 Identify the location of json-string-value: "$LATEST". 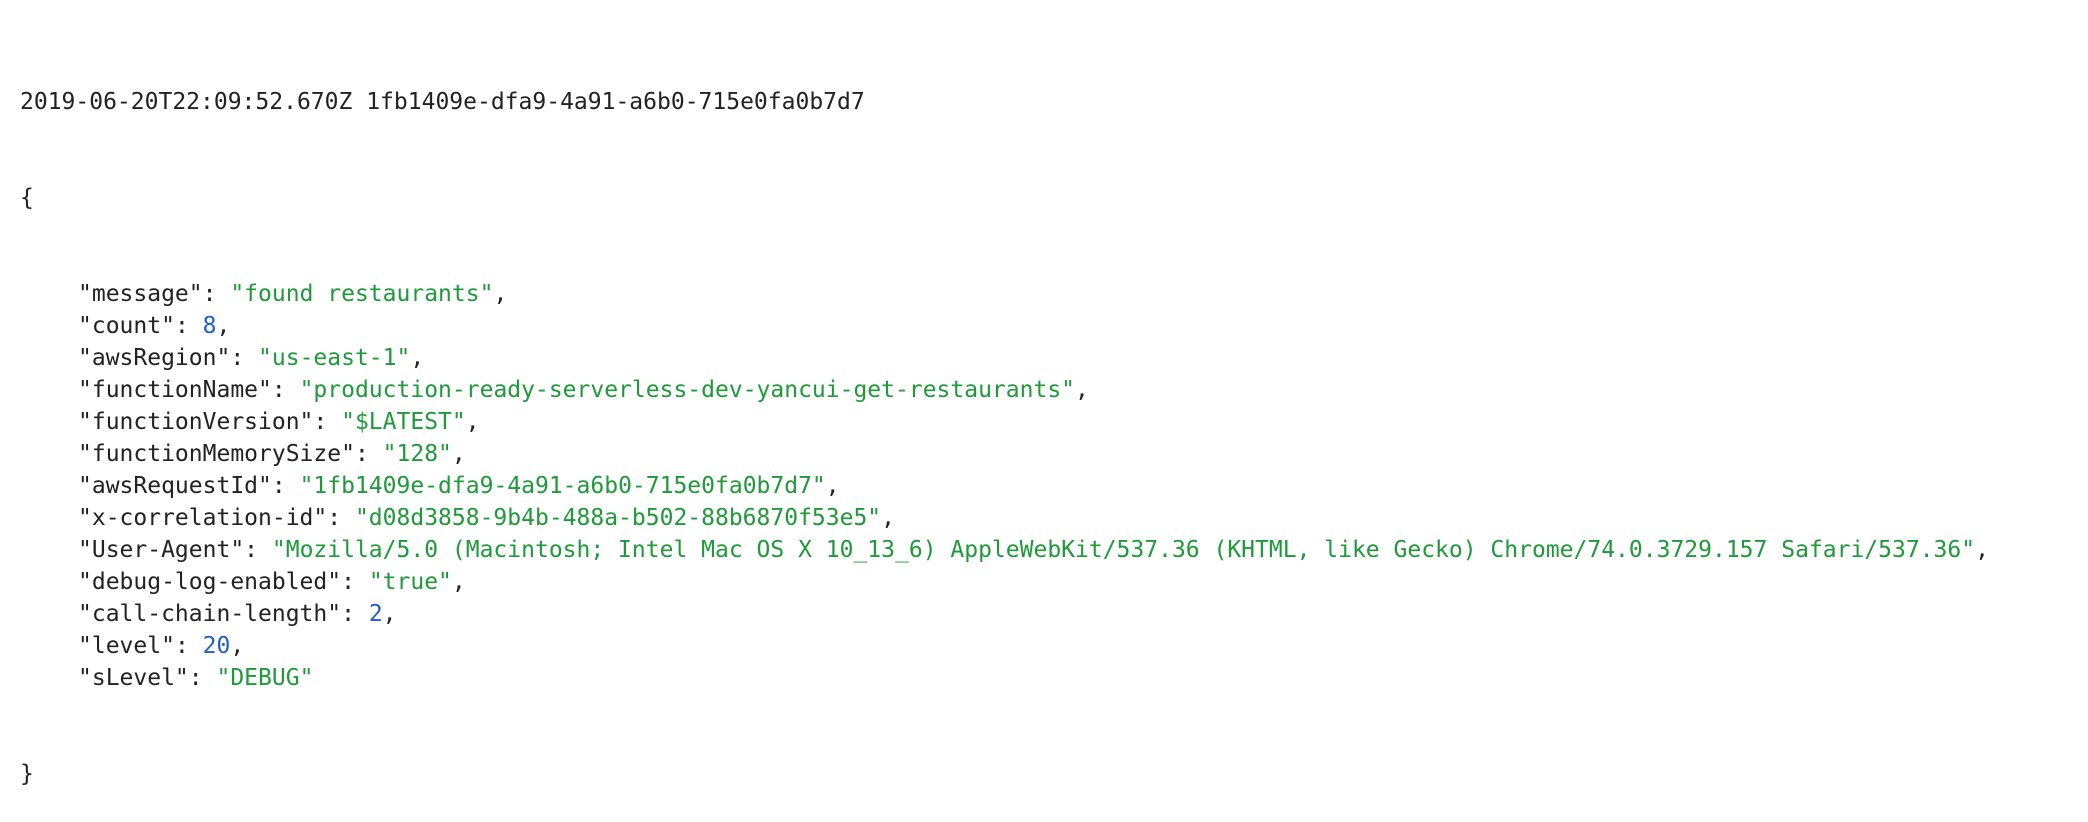
(403, 422).